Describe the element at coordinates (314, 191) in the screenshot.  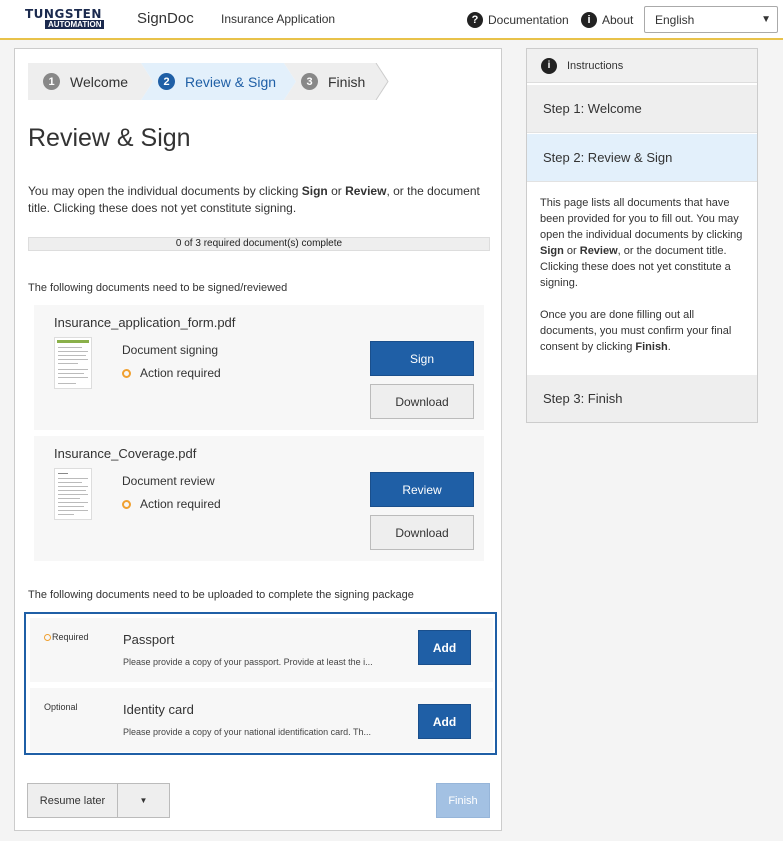
I see `intro-sign: Sign` at that location.